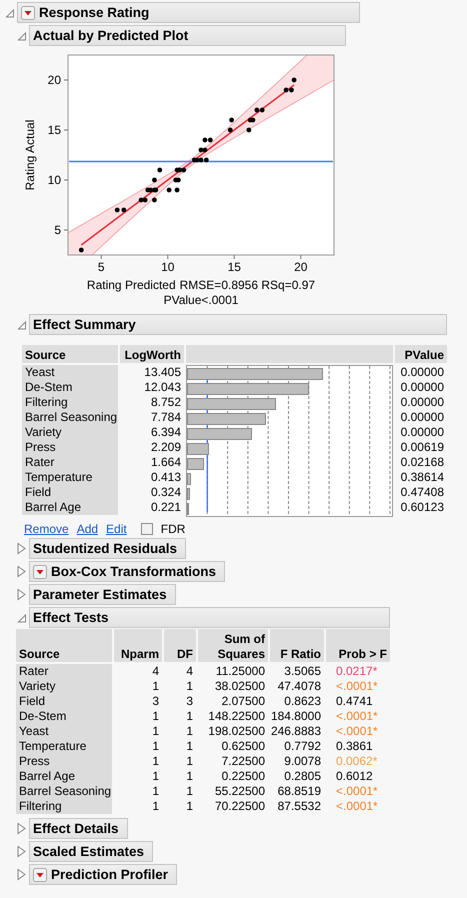  Describe the element at coordinates (70, 492) in the screenshot. I see `table-cell: Field` at that location.